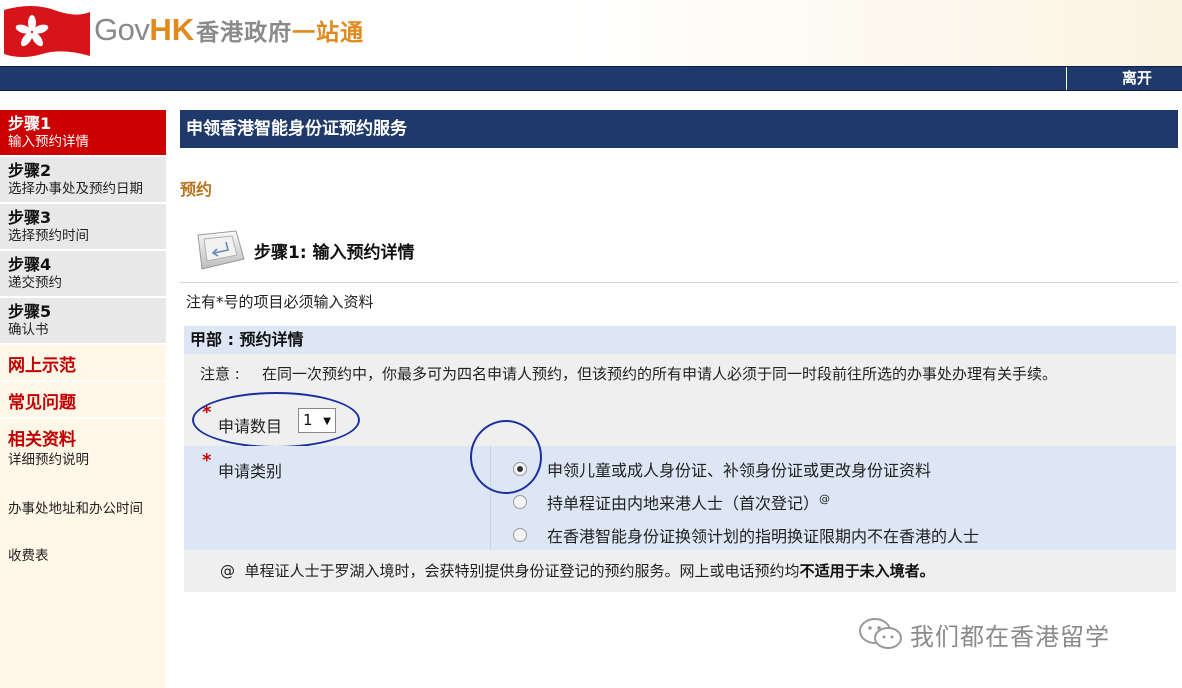 This screenshot has height=688, width=1182. I want to click on application-type-label: 申请类别, so click(250, 471).